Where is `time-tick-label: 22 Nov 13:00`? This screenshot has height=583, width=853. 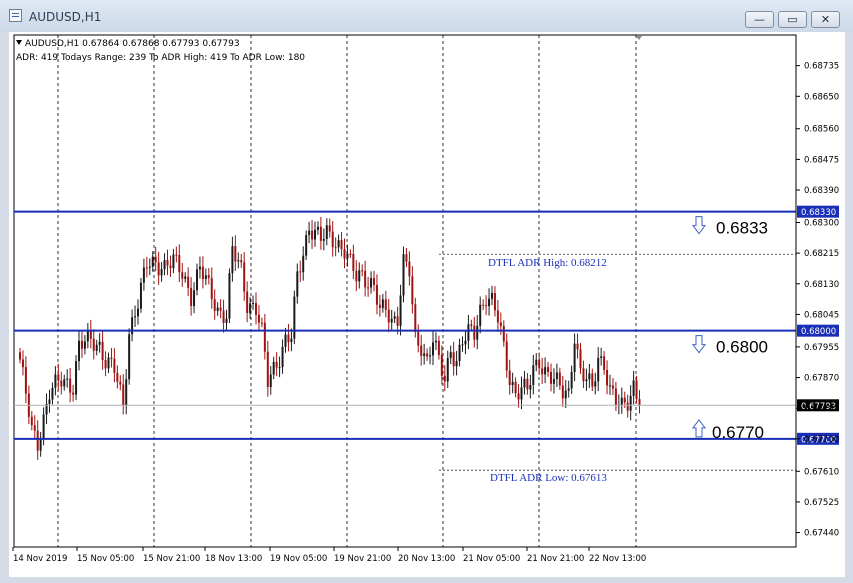
time-tick-label: 22 Nov 13:00 is located at coordinates (617, 559).